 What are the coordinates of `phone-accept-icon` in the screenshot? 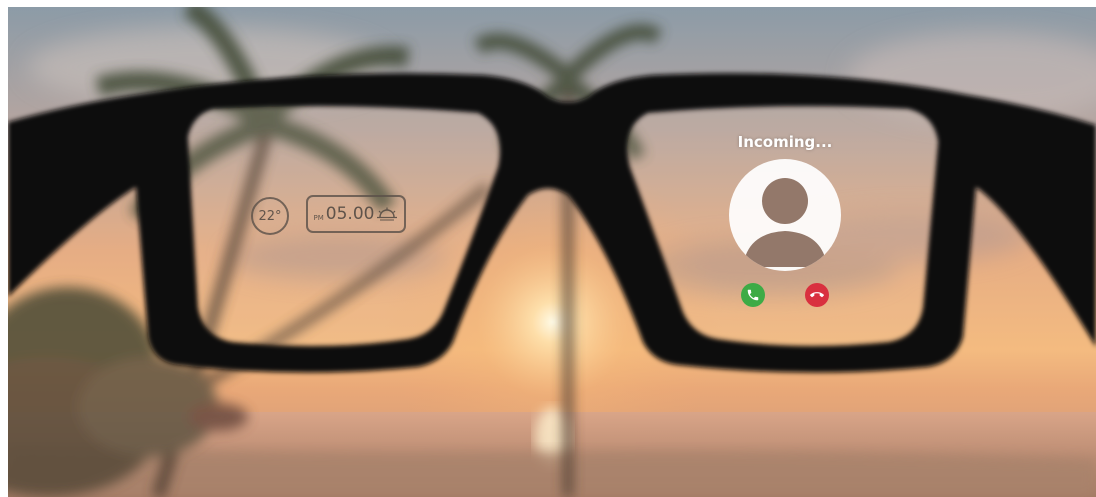 It's located at (753, 295).